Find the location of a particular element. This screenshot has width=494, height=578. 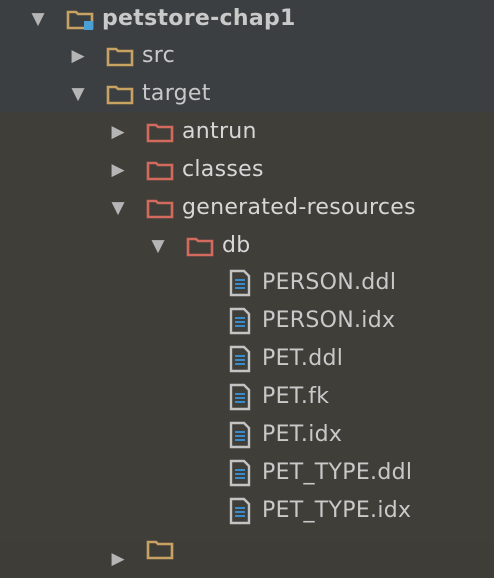

tree-label: antrun is located at coordinates (219, 131).